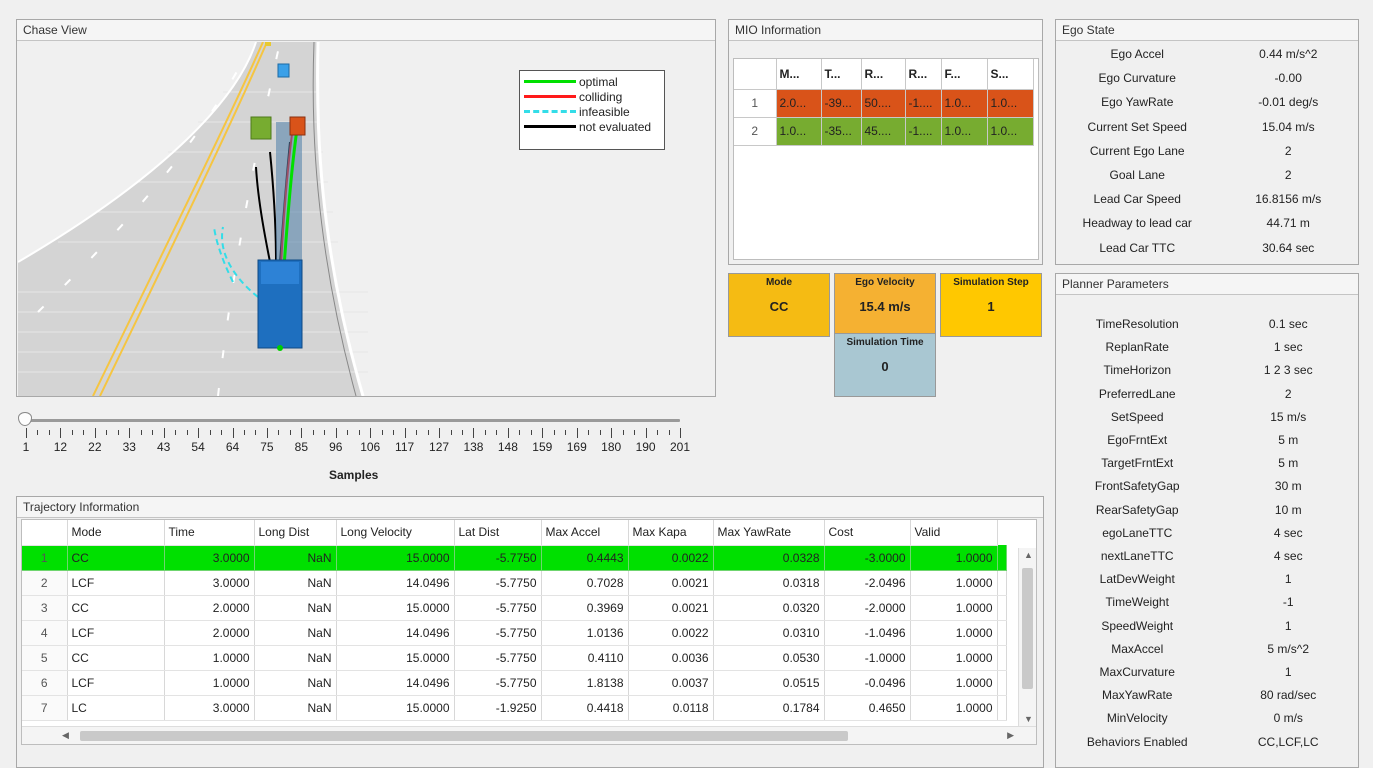  Describe the element at coordinates (671, 658) in the screenshot. I see `cell-max-kapa: 0.0036` at that location.